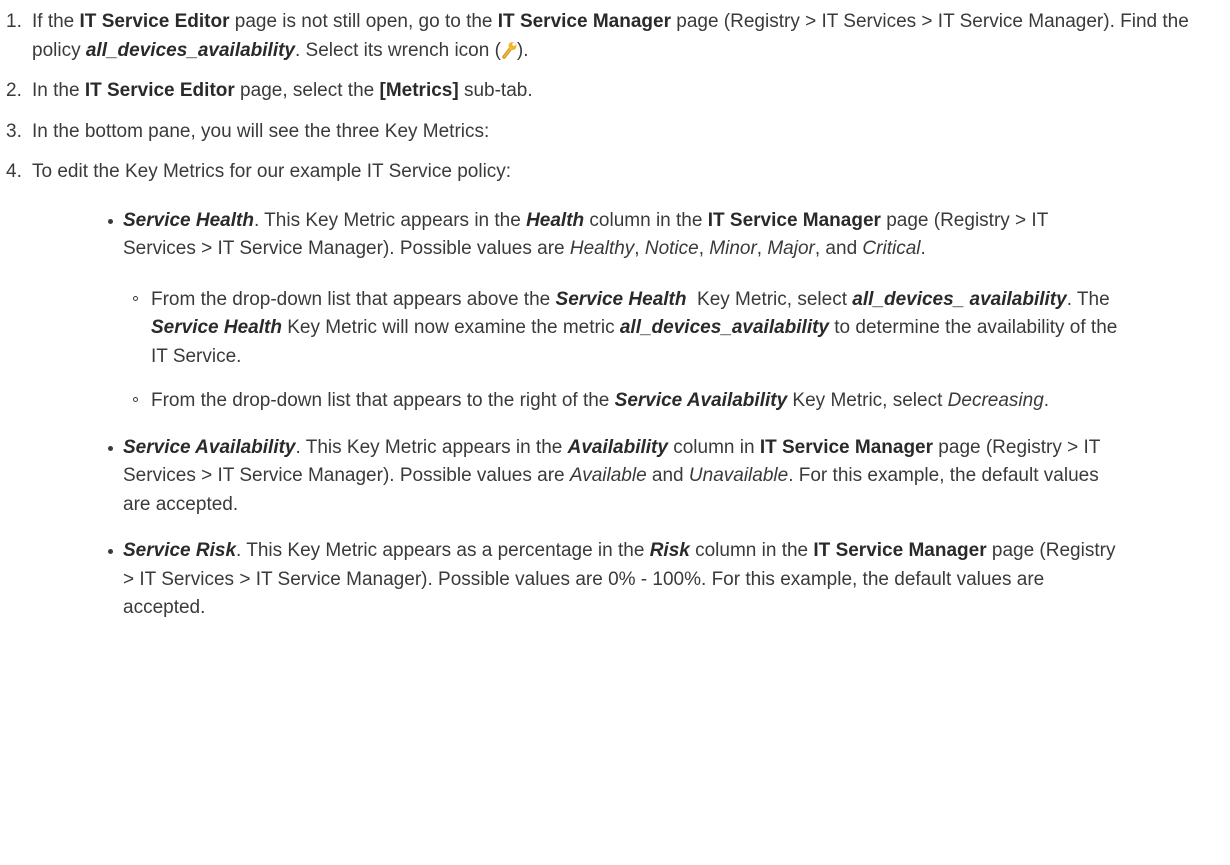 The width and height of the screenshot is (1230, 865). Describe the element at coordinates (419, 90) in the screenshot. I see `tab-name: [Metrics]` at that location.